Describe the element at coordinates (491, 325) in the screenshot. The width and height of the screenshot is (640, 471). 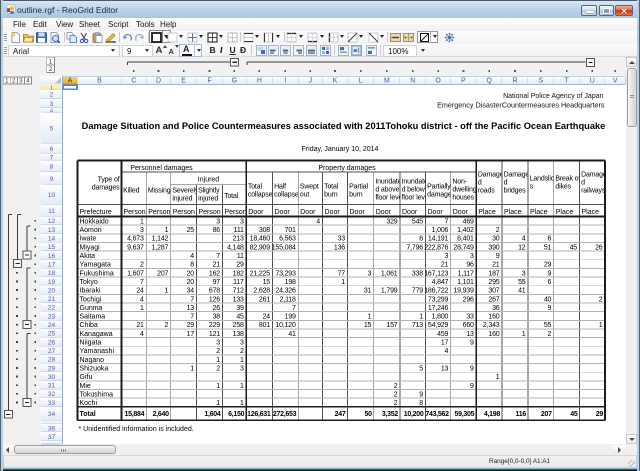
I see `svg-text: 2,343` at that location.